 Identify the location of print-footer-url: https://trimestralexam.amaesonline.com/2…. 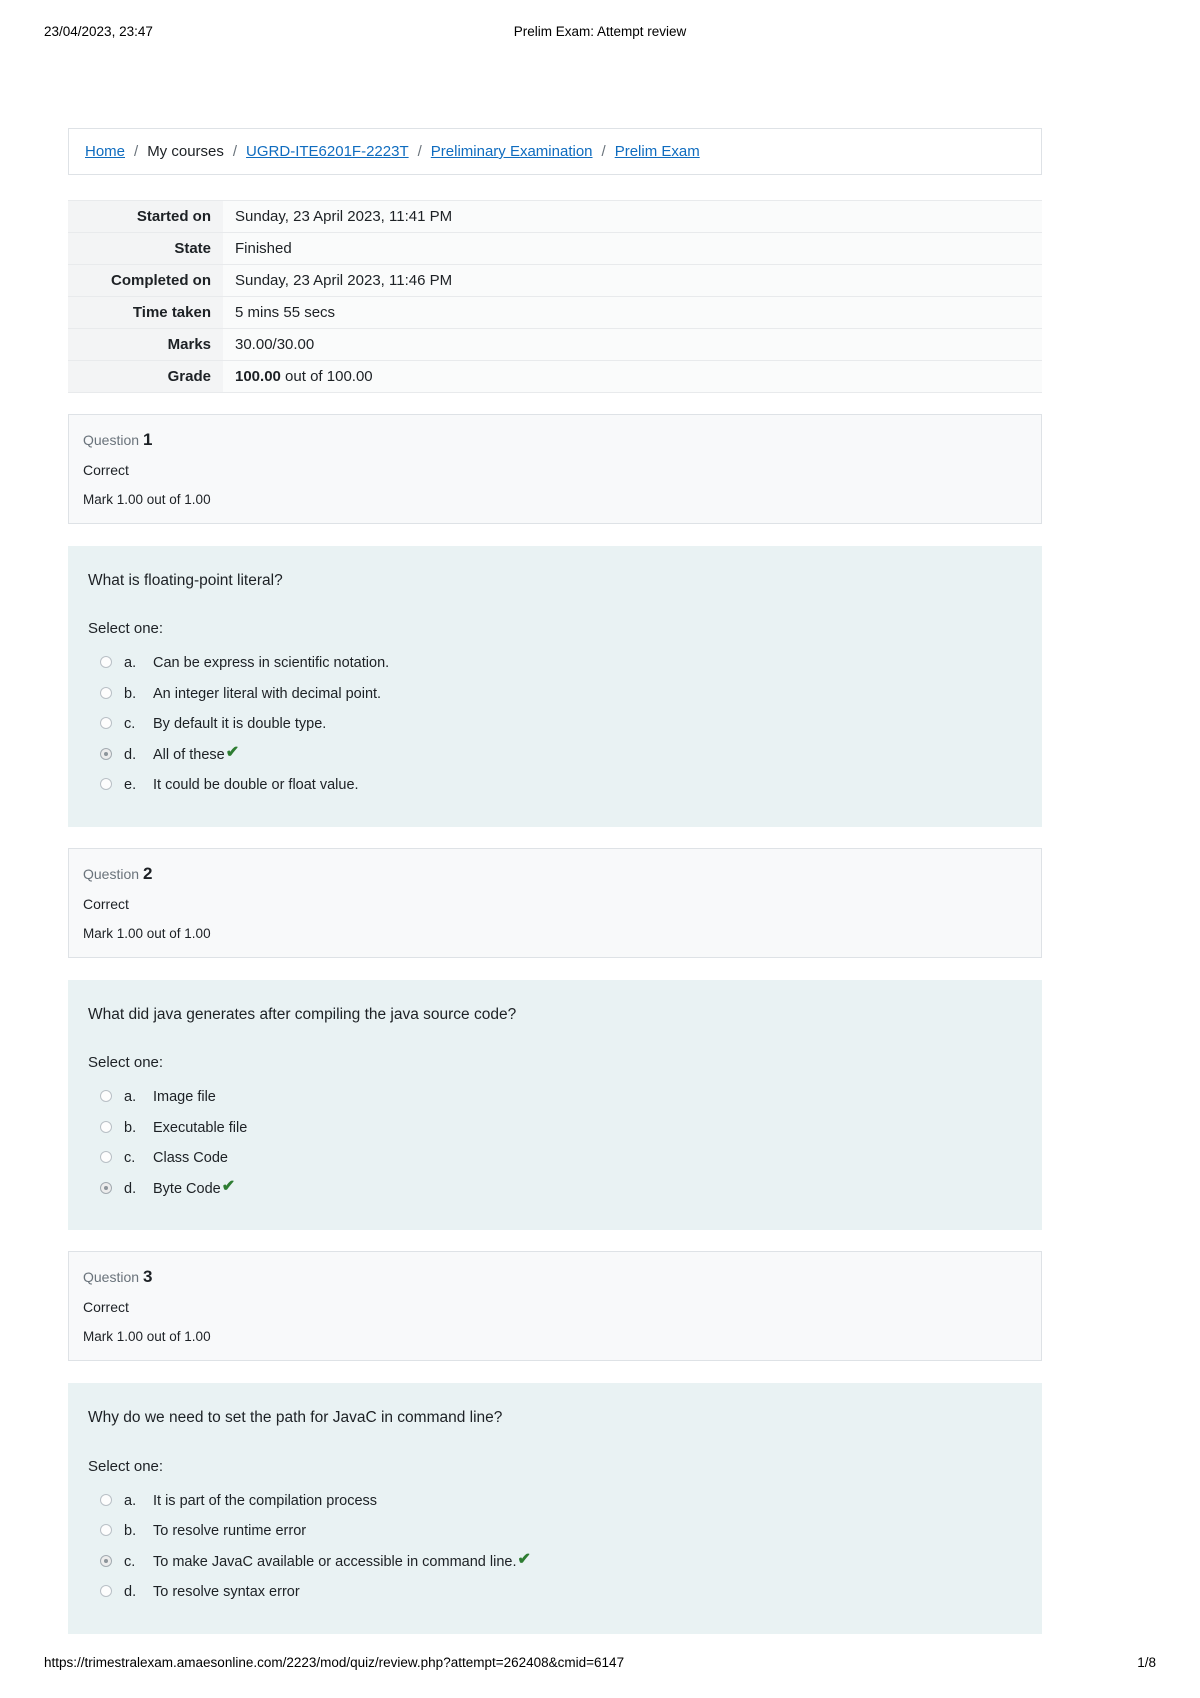
(334, 1662).